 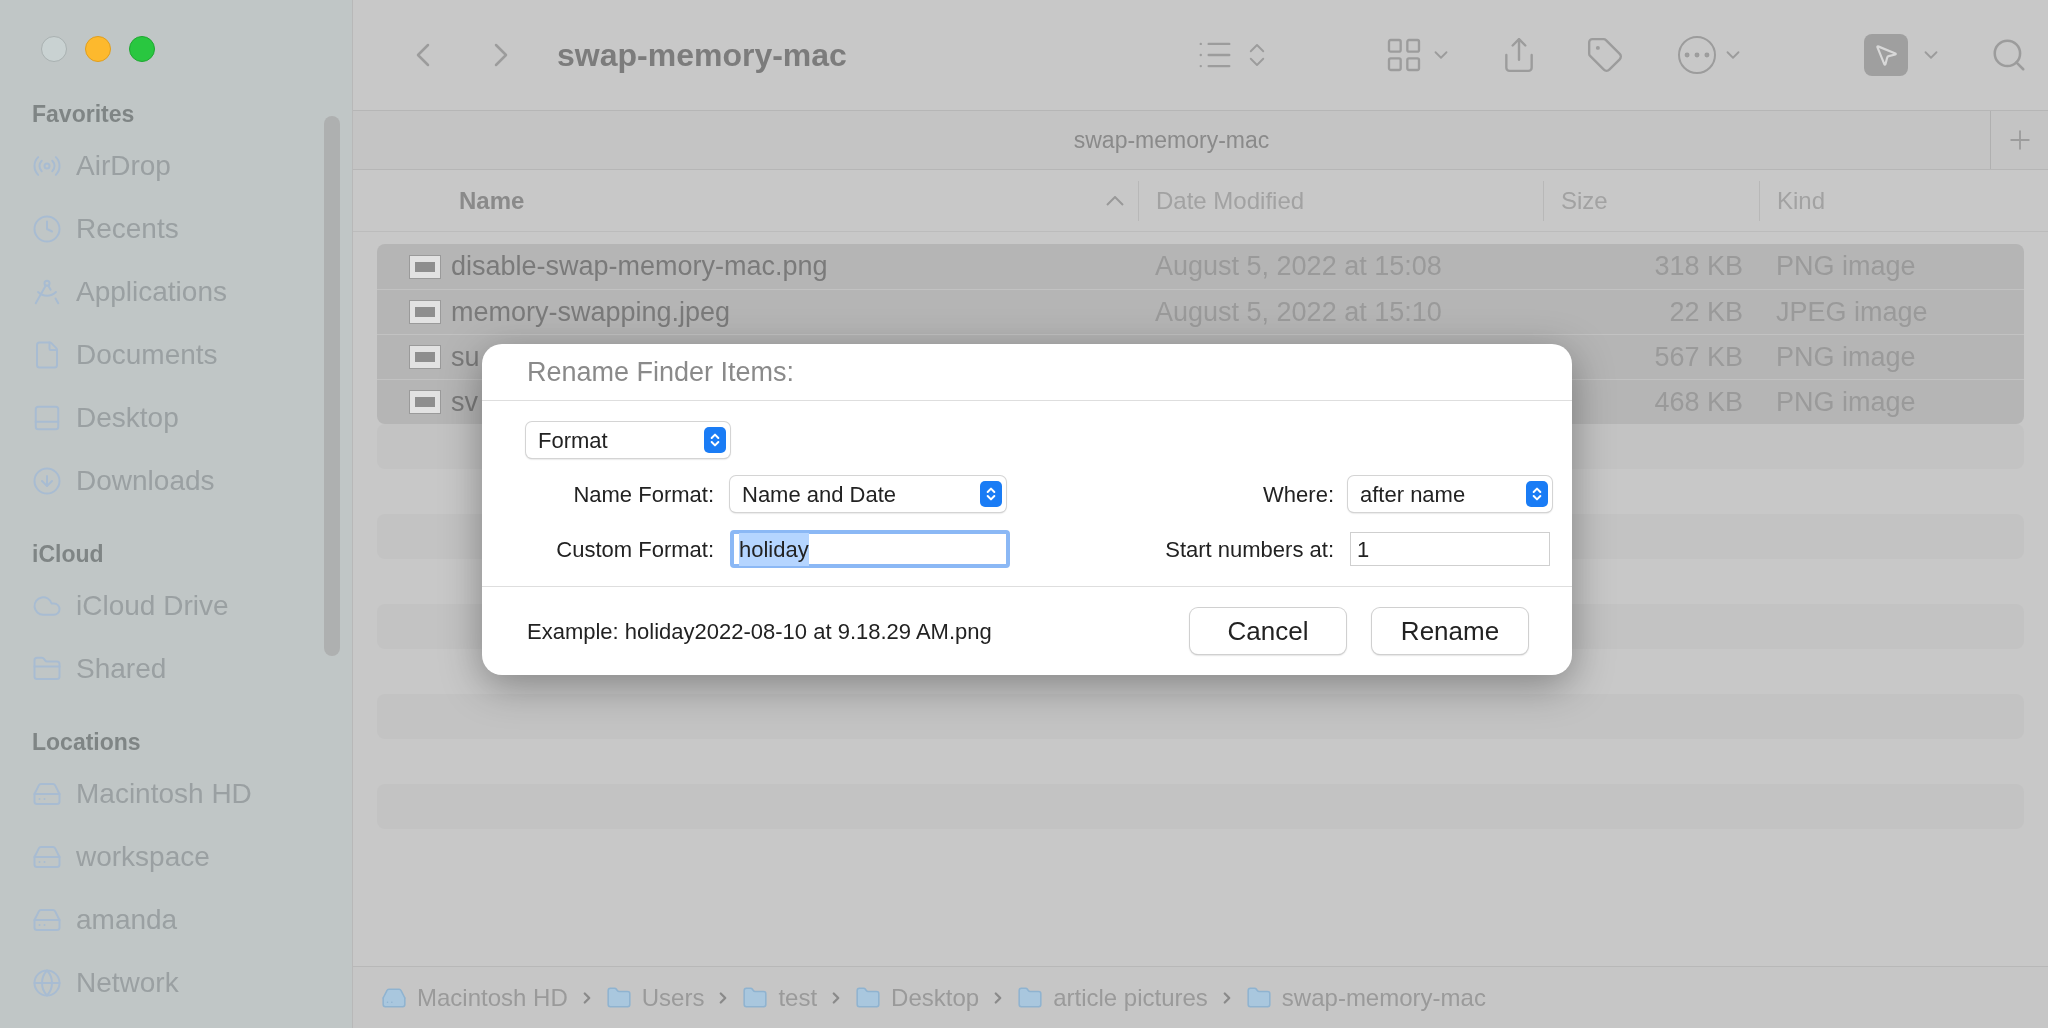 I want to click on sidebar-section-title: Locations, so click(x=87, y=742).